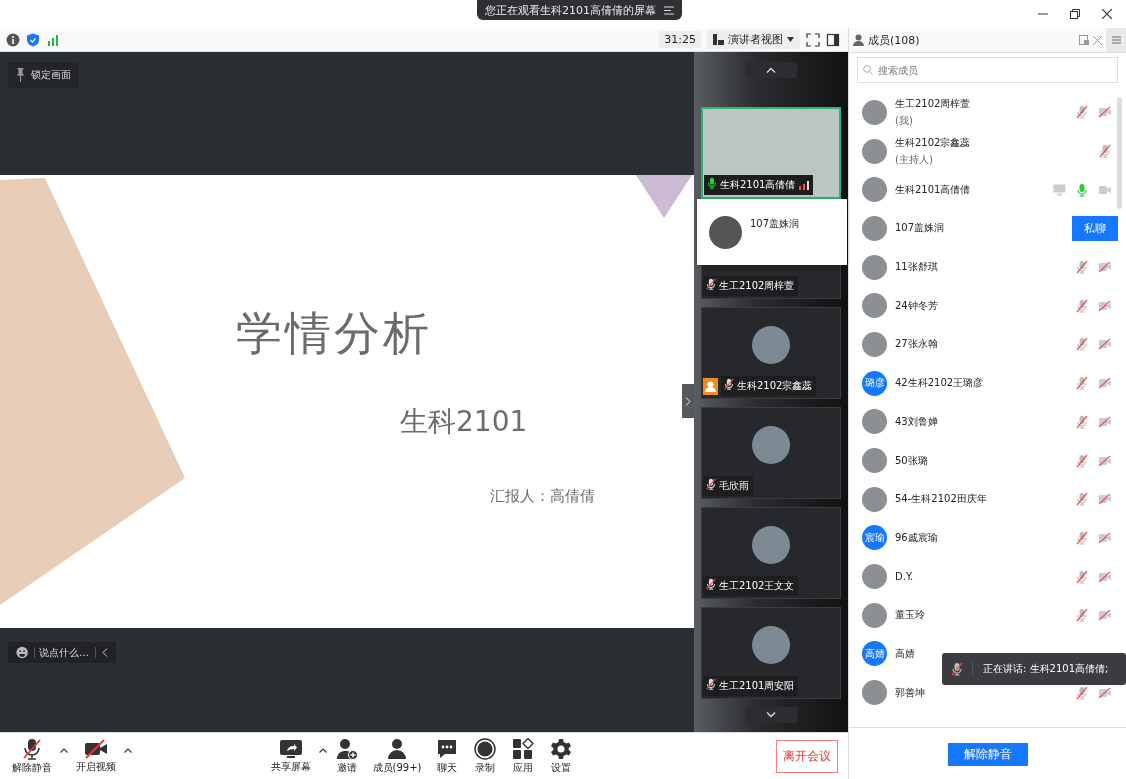 Image resolution: width=1126 pixels, height=779 pixels. Describe the element at coordinates (874, 654) in the screenshot. I see `member-avatar: 高婧` at that location.